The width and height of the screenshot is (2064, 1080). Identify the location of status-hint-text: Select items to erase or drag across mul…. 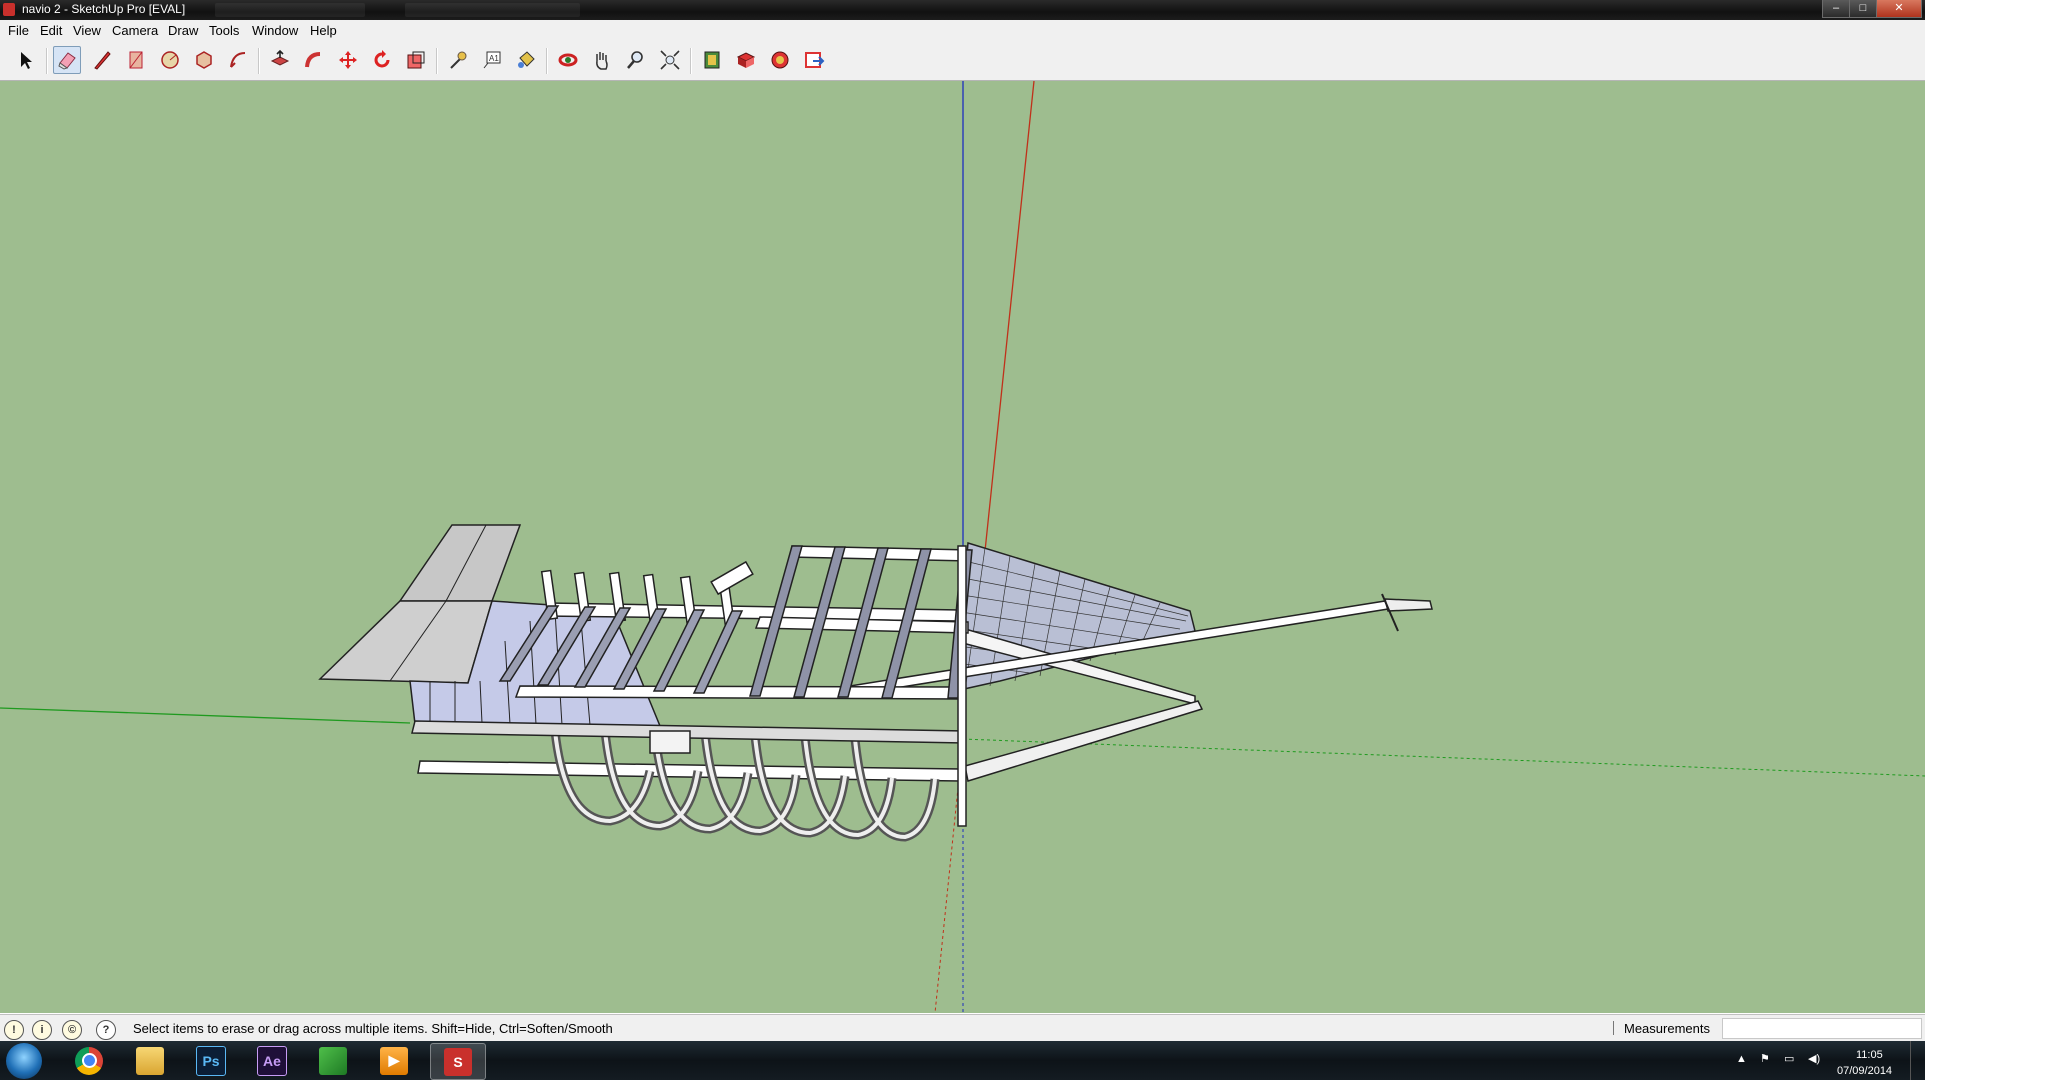
(373, 1028).